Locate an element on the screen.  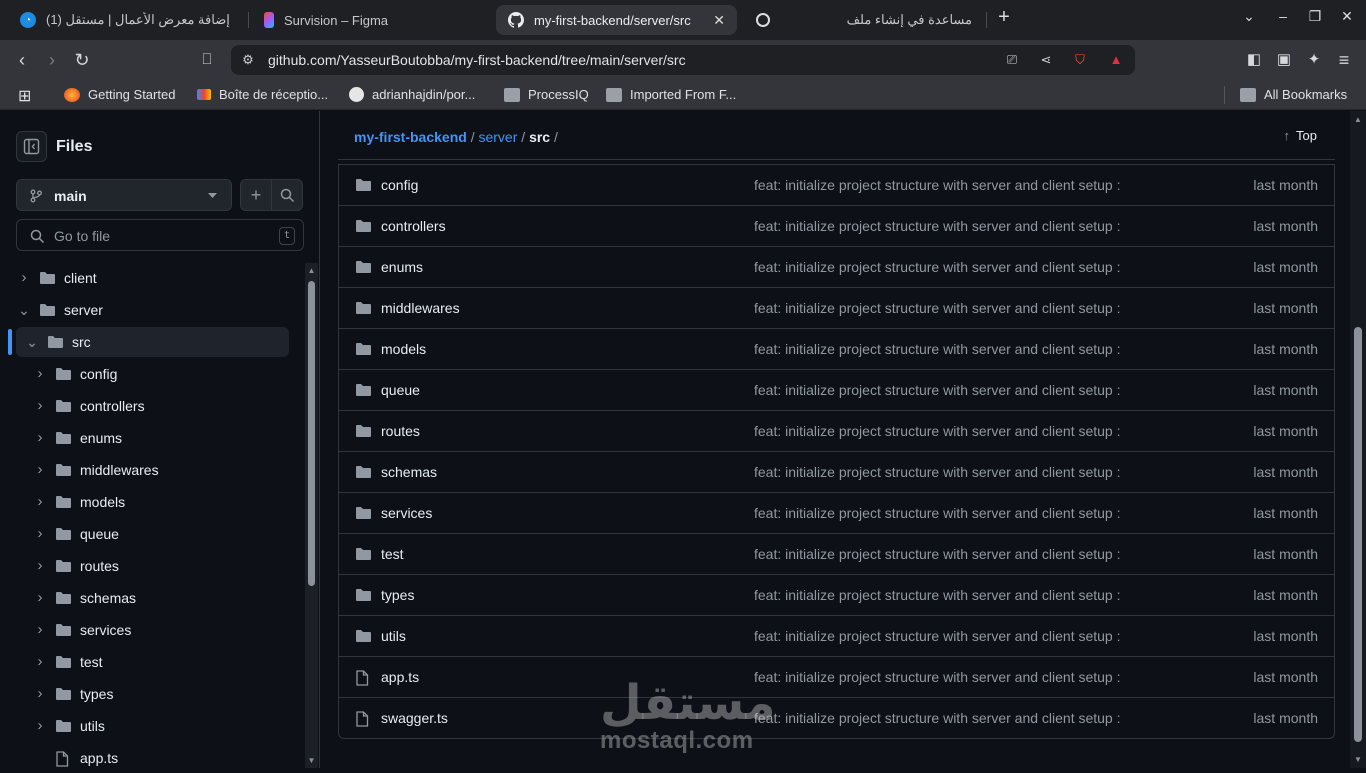
brave-rewards-icon: ▲ is located at coordinates (1116, 60).